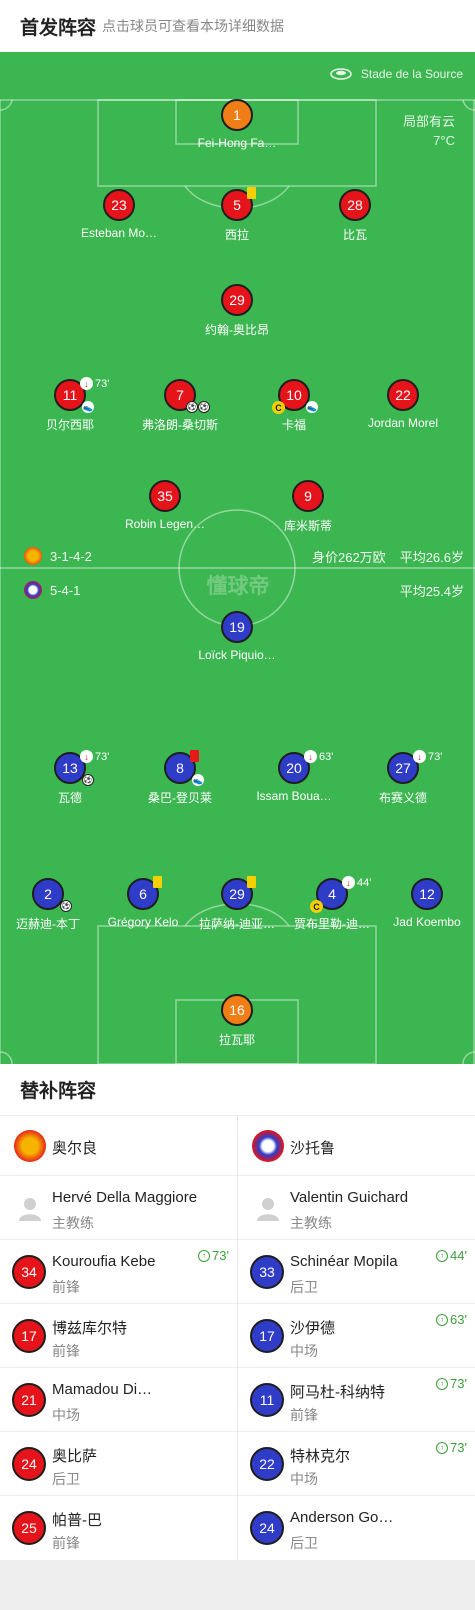 Image resolution: width=475 pixels, height=1610 pixels. What do you see at coordinates (118, 1208) in the screenshot?
I see `home-coach-row: Hervé Della Maggiore 主教练` at bounding box center [118, 1208].